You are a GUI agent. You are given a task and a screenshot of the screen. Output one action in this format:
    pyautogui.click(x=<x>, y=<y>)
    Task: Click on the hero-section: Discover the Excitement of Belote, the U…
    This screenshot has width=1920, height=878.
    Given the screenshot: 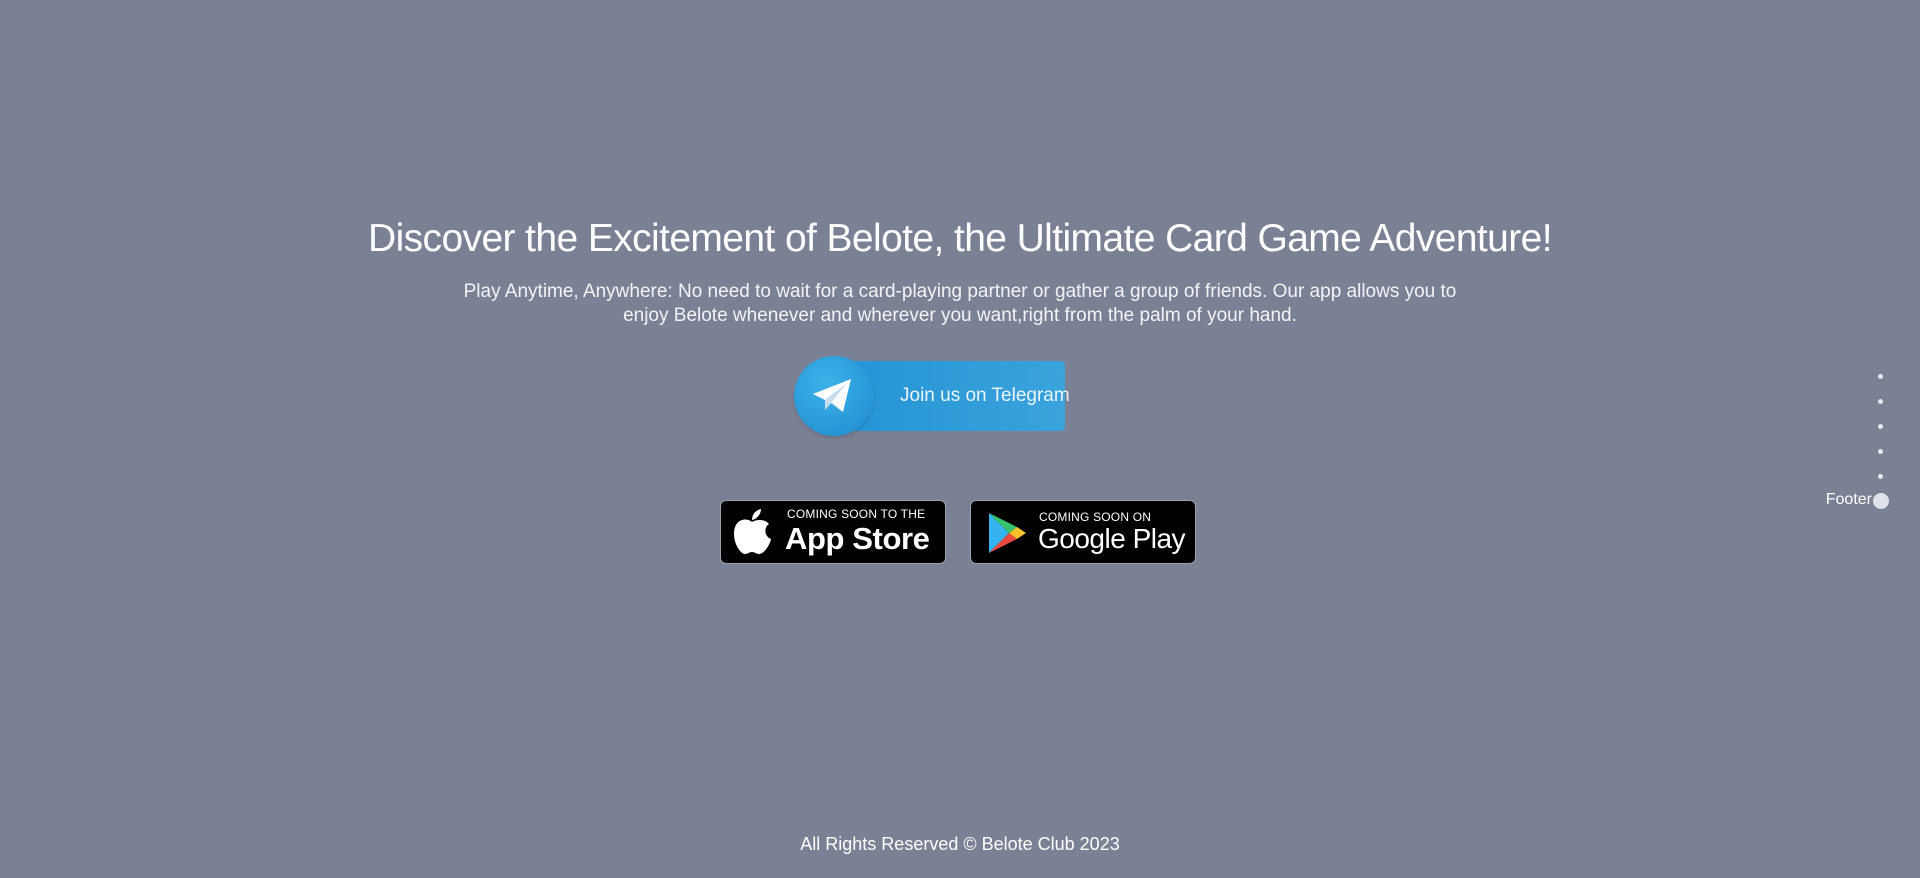 What is the action you would take?
    pyautogui.click(x=960, y=269)
    